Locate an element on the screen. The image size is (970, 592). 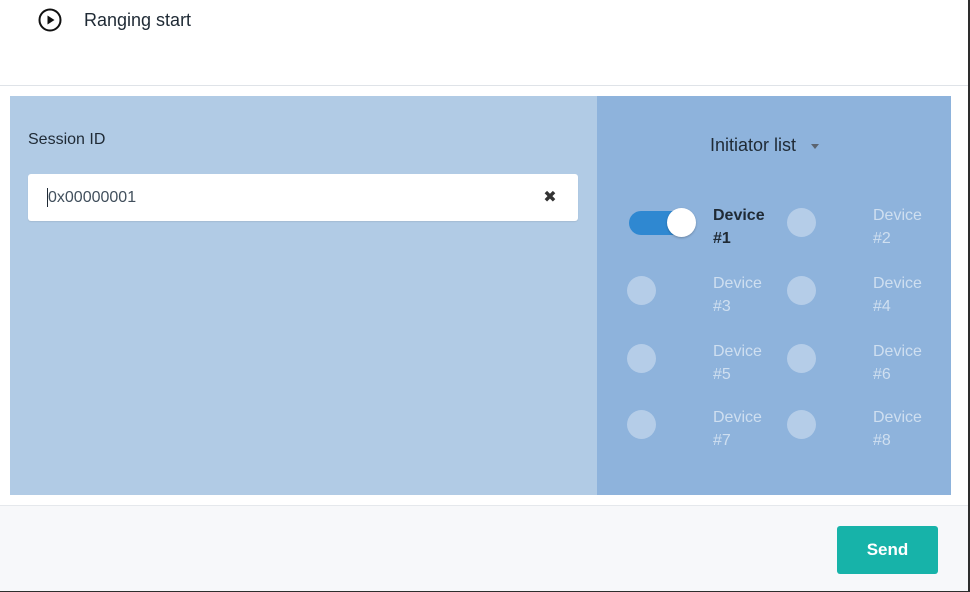
initiator-list-label: Initiator list is located at coordinates (753, 145).